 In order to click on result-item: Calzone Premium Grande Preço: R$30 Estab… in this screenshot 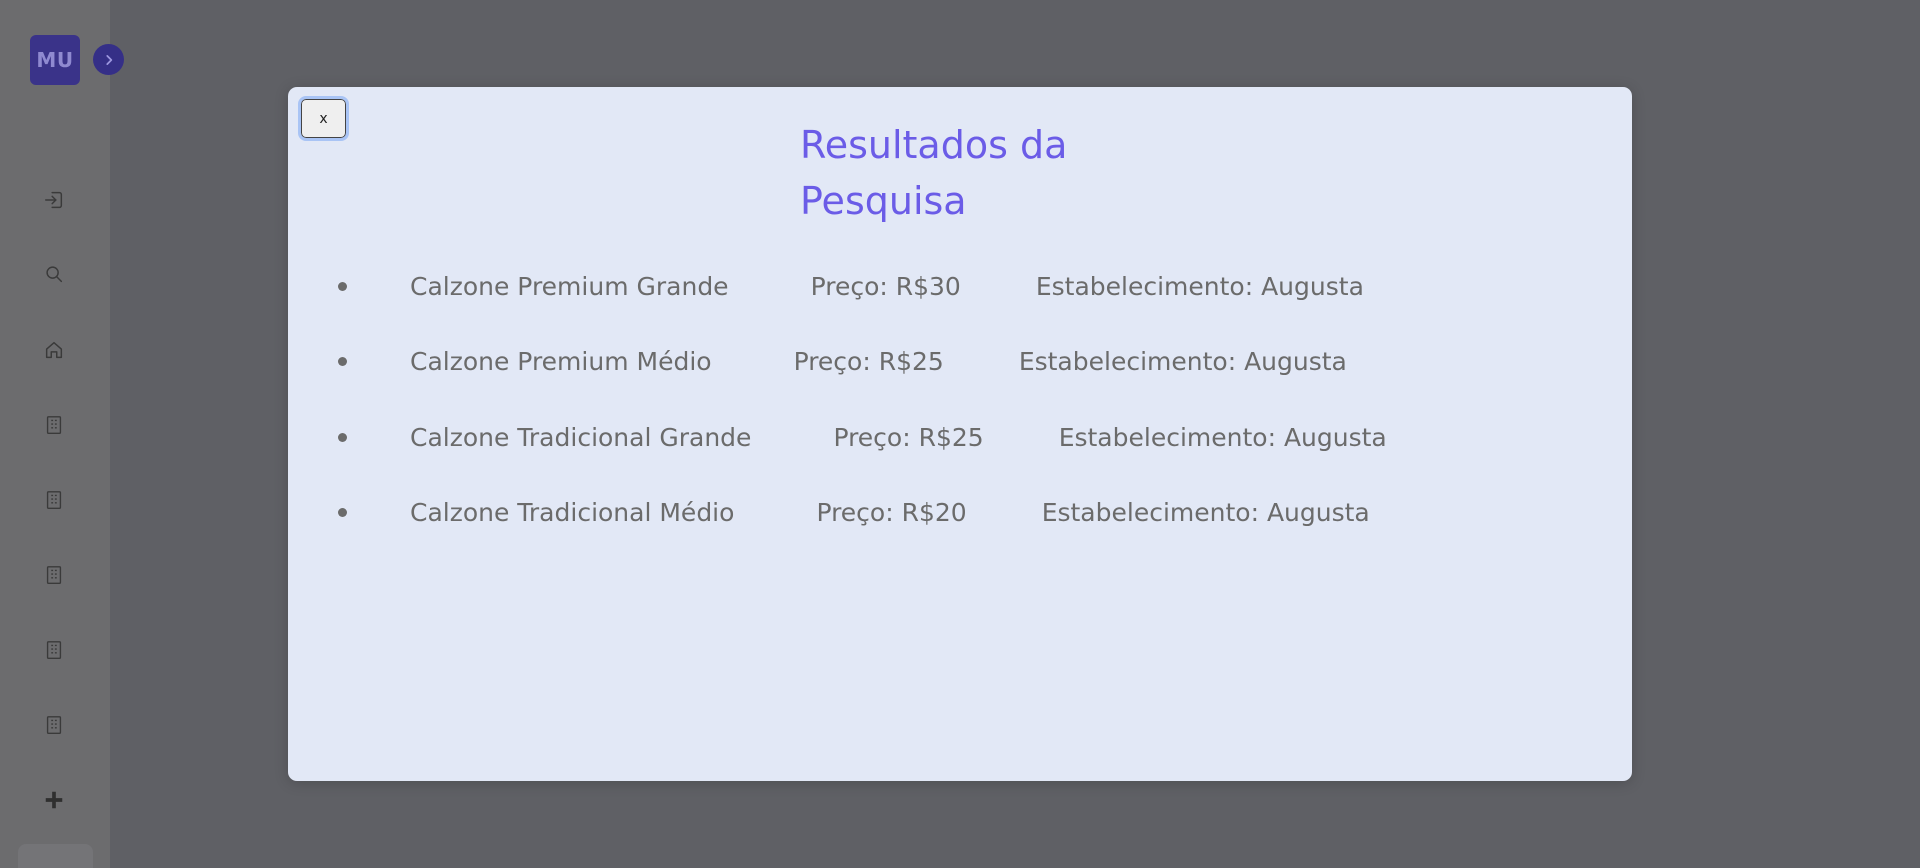, I will do `click(826, 286)`.